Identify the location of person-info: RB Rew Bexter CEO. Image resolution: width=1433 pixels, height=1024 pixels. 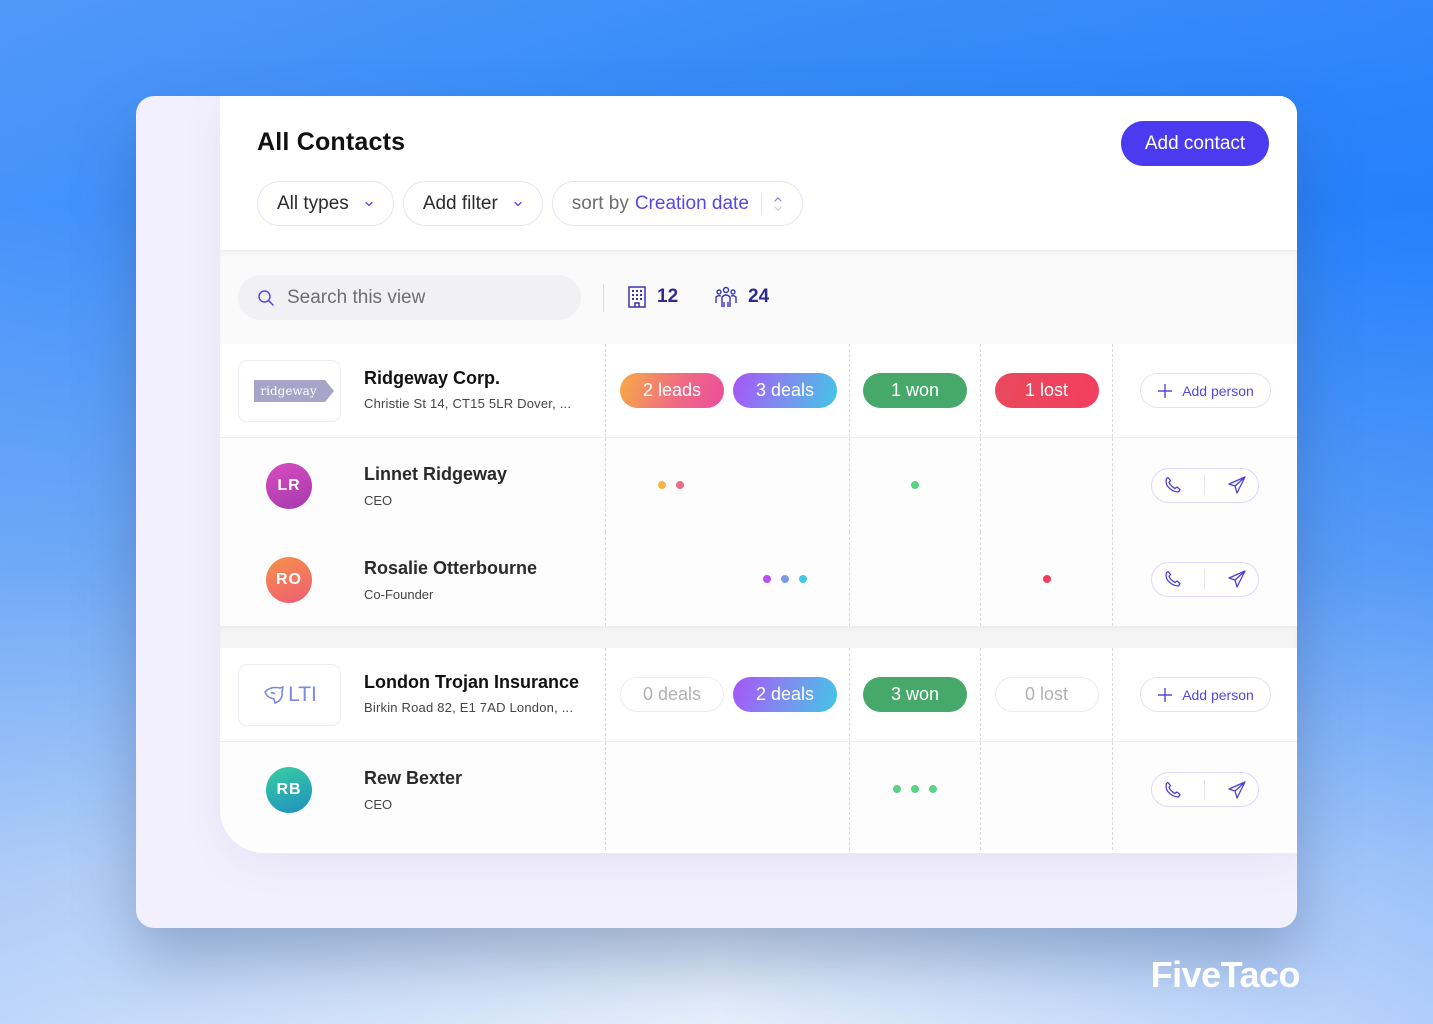
(412, 796).